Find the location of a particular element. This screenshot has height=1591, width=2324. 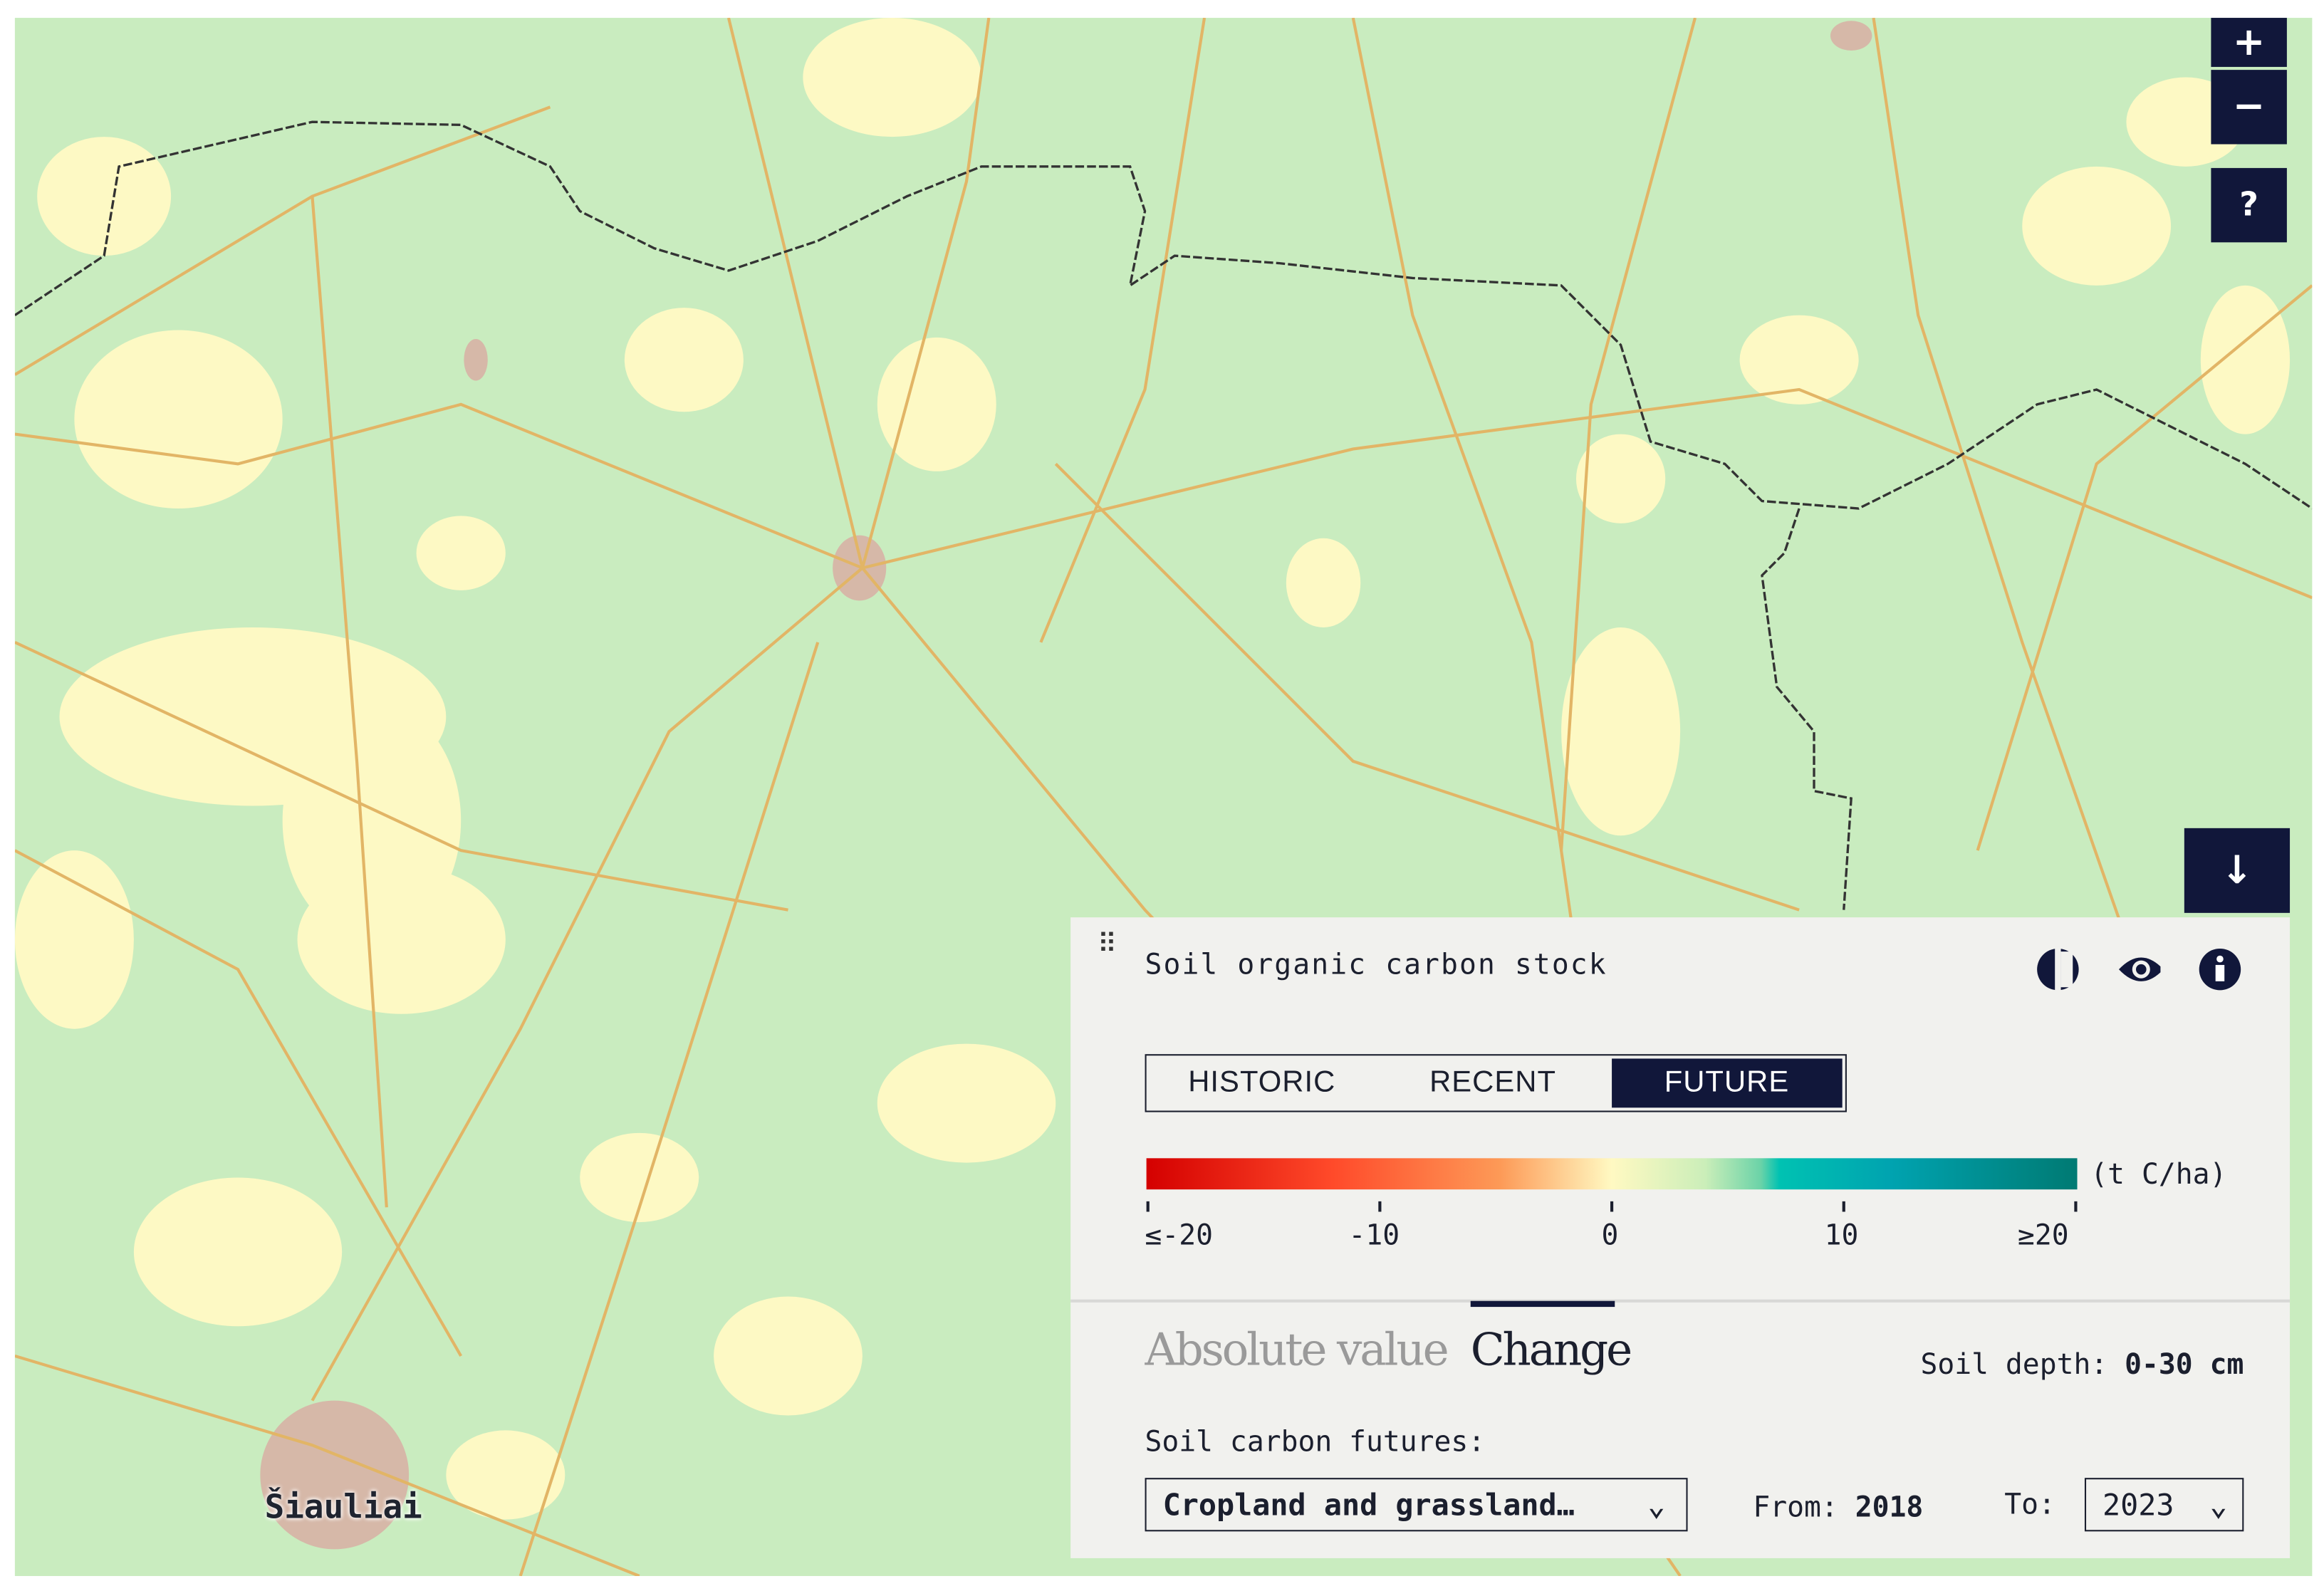

to-year-select: 2023 ⌄ is located at coordinates (2164, 1505).